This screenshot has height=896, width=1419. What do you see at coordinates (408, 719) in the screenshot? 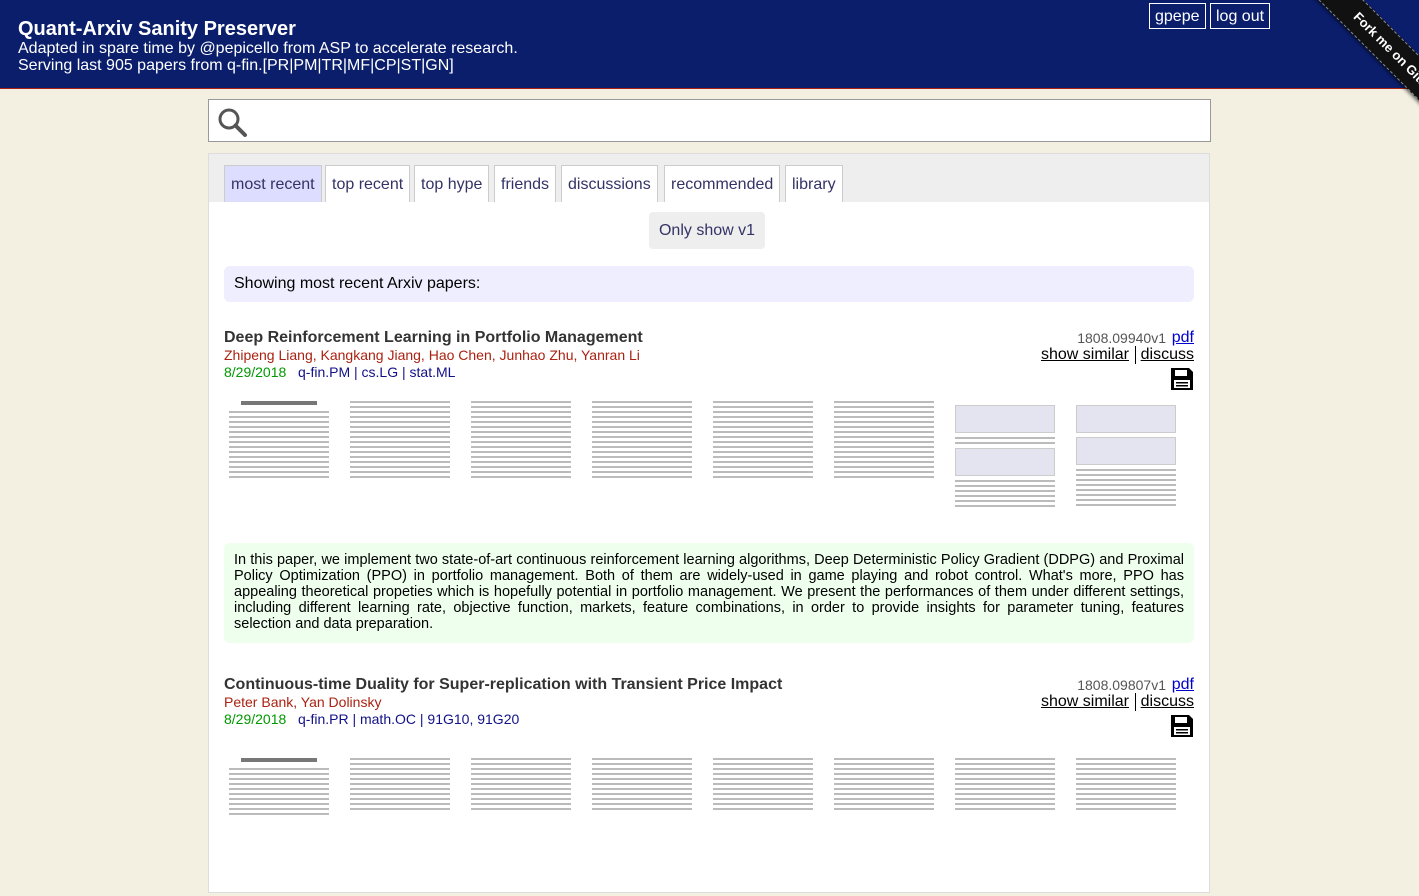
I see `paper-categories: q-fin.PR | math.OC | 91G10, 91G20` at bounding box center [408, 719].